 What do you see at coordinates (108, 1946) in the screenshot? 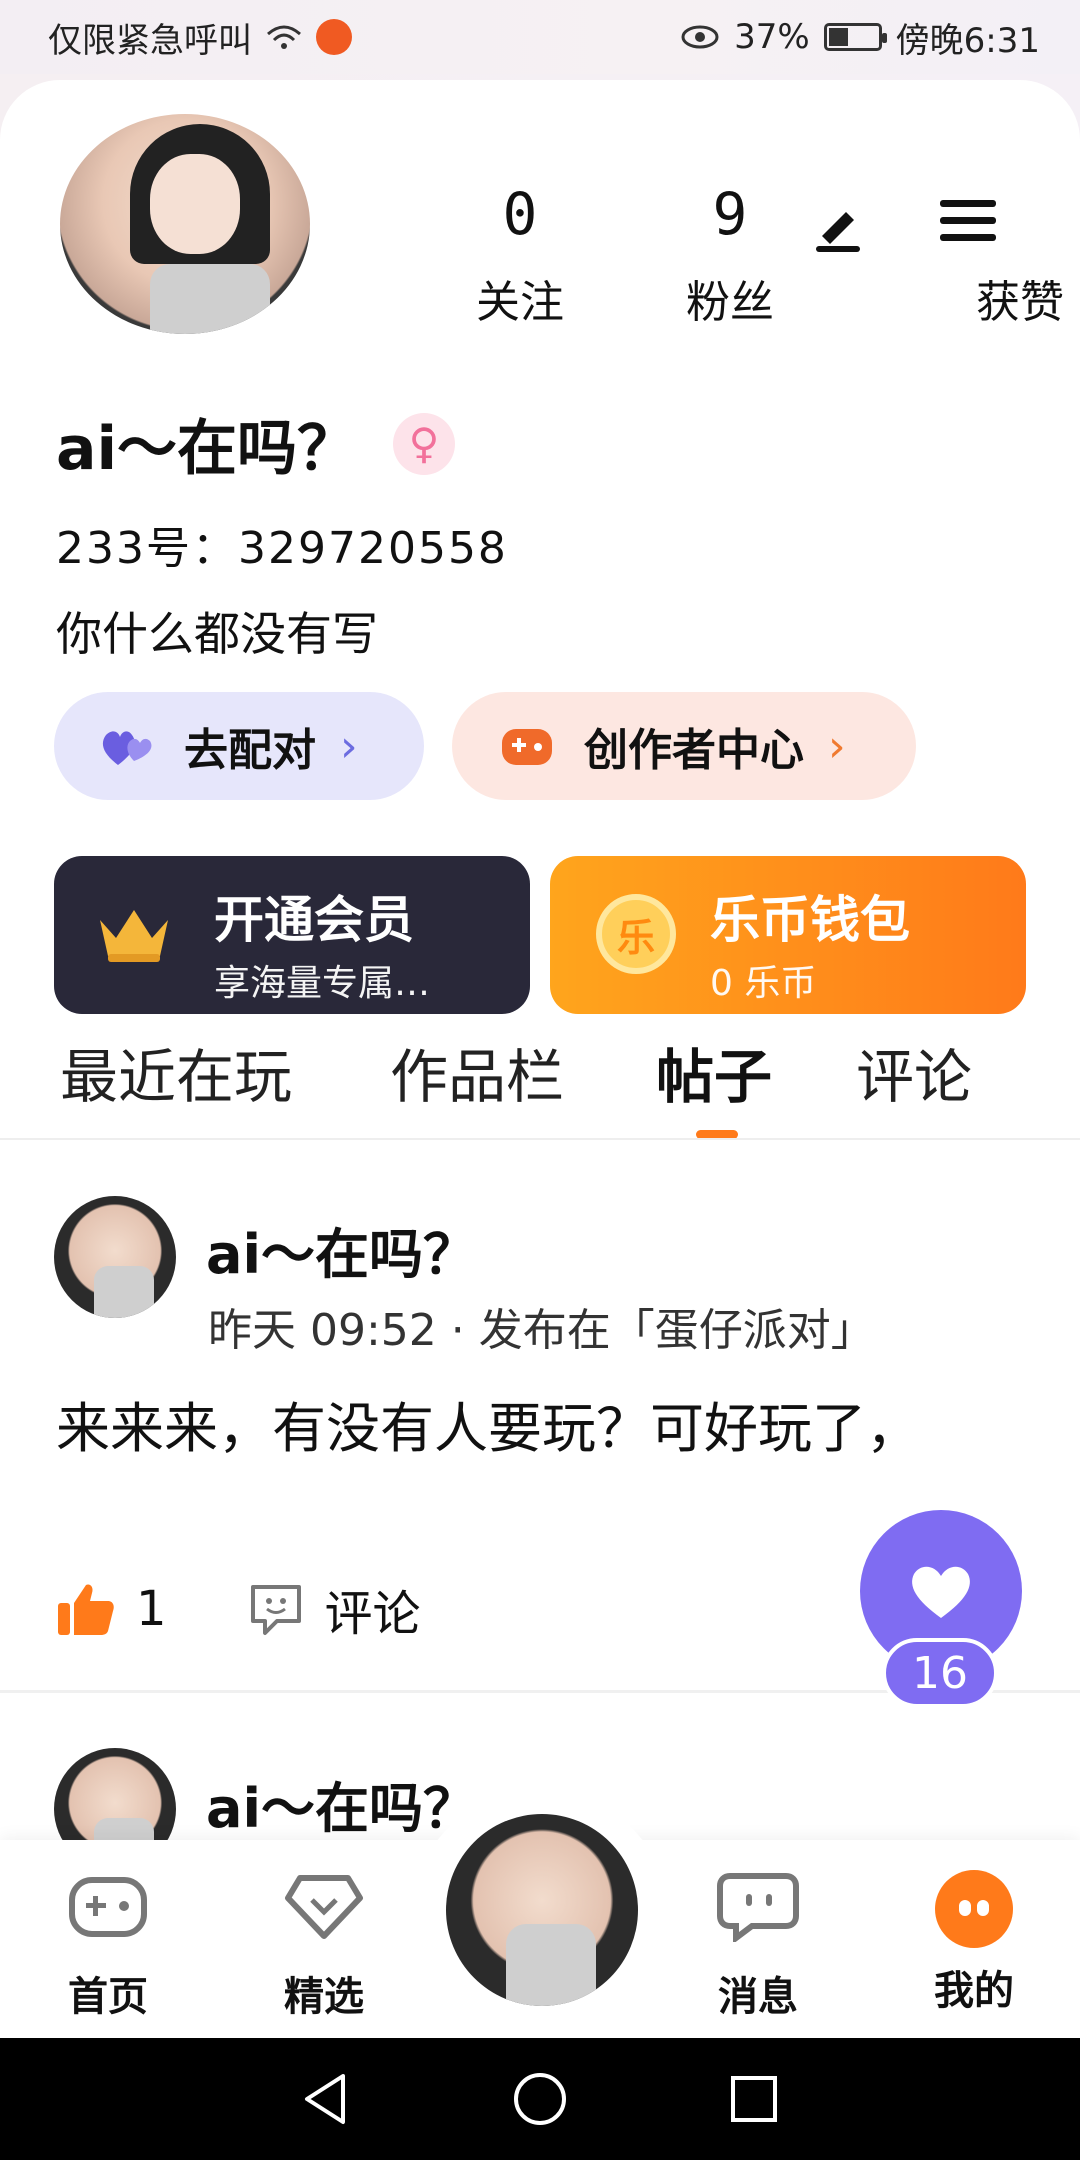
I see `nav-home: 首页` at bounding box center [108, 1946].